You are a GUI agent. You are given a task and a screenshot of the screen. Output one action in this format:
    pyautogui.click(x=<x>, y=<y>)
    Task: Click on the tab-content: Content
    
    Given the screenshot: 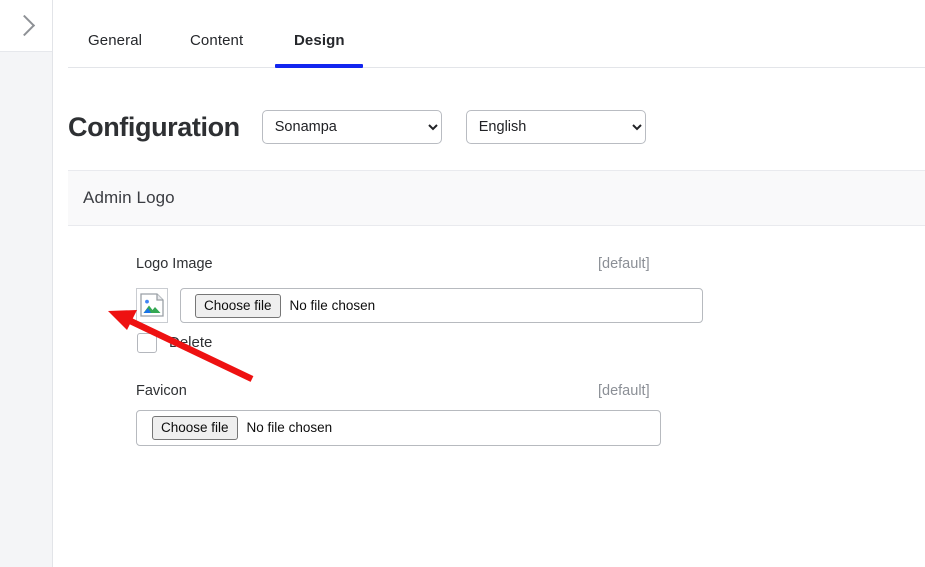 What is the action you would take?
    pyautogui.click(x=216, y=52)
    